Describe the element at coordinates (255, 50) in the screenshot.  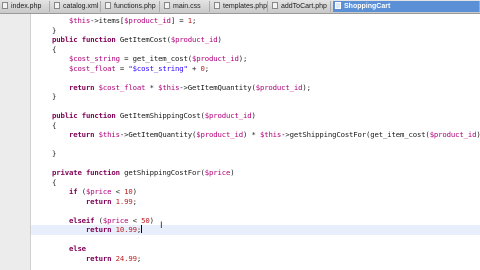
I see `code-line: 19 {` at that location.